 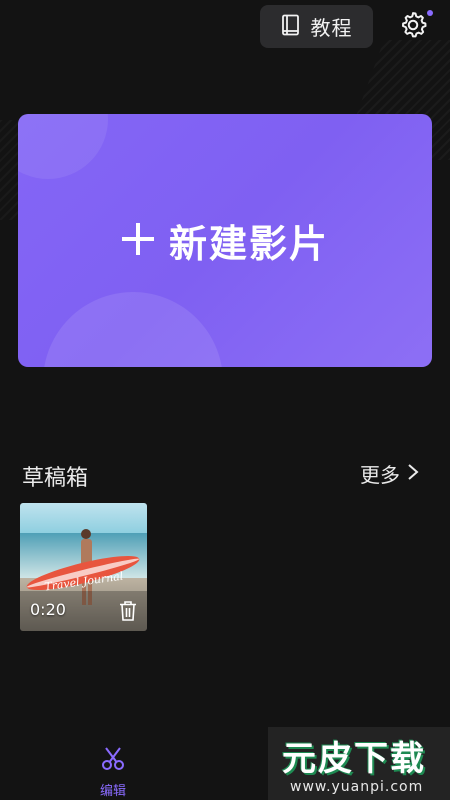 I want to click on nav-item-edit: 编辑, so click(x=113, y=772).